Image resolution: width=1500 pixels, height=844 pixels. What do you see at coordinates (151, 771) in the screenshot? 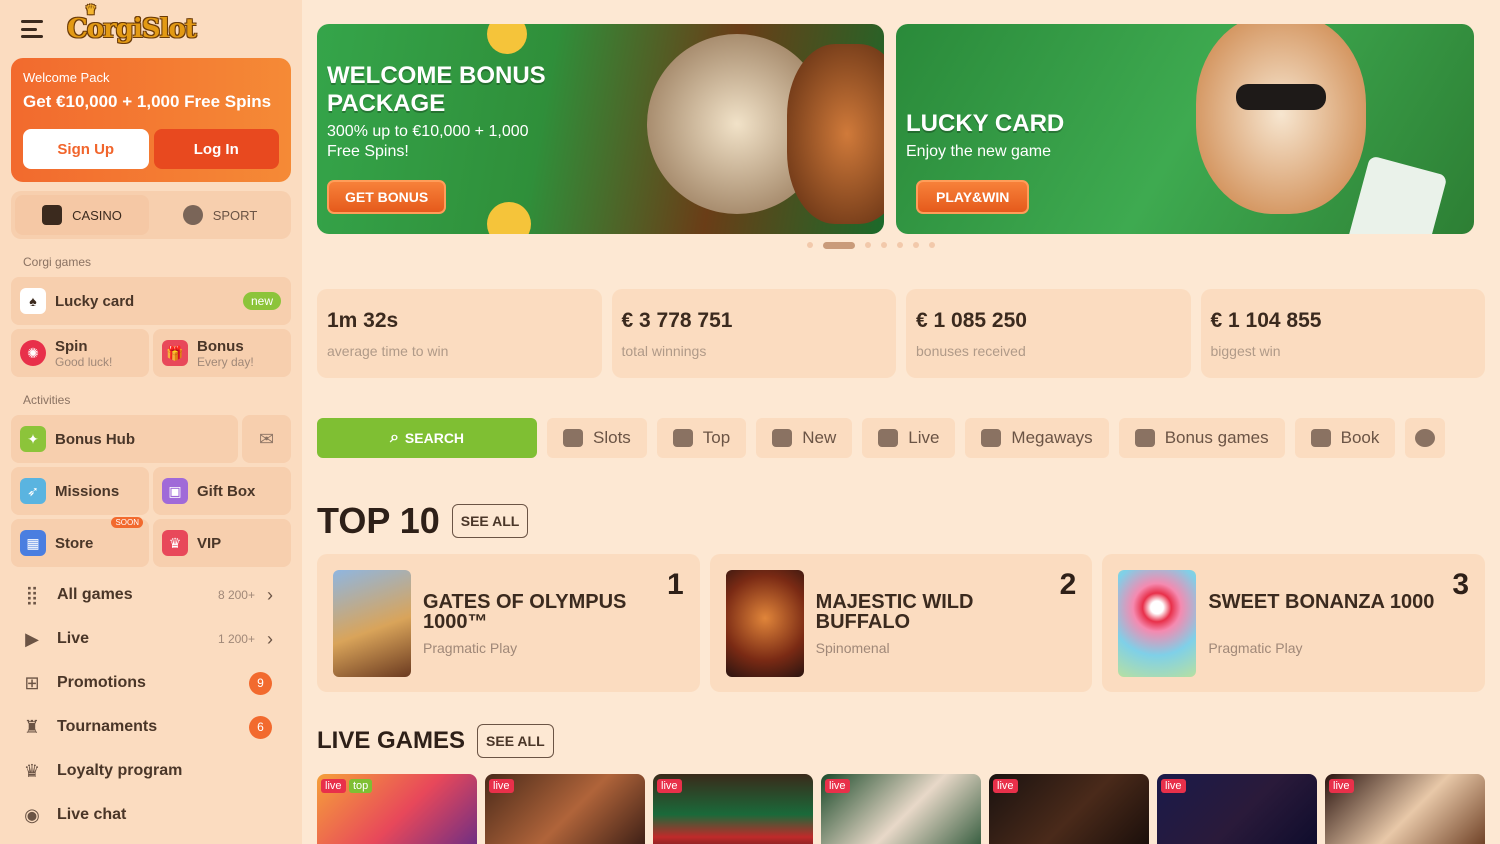
I see `sidebar-item-loyalty: ♛ Loyalty program` at bounding box center [151, 771].